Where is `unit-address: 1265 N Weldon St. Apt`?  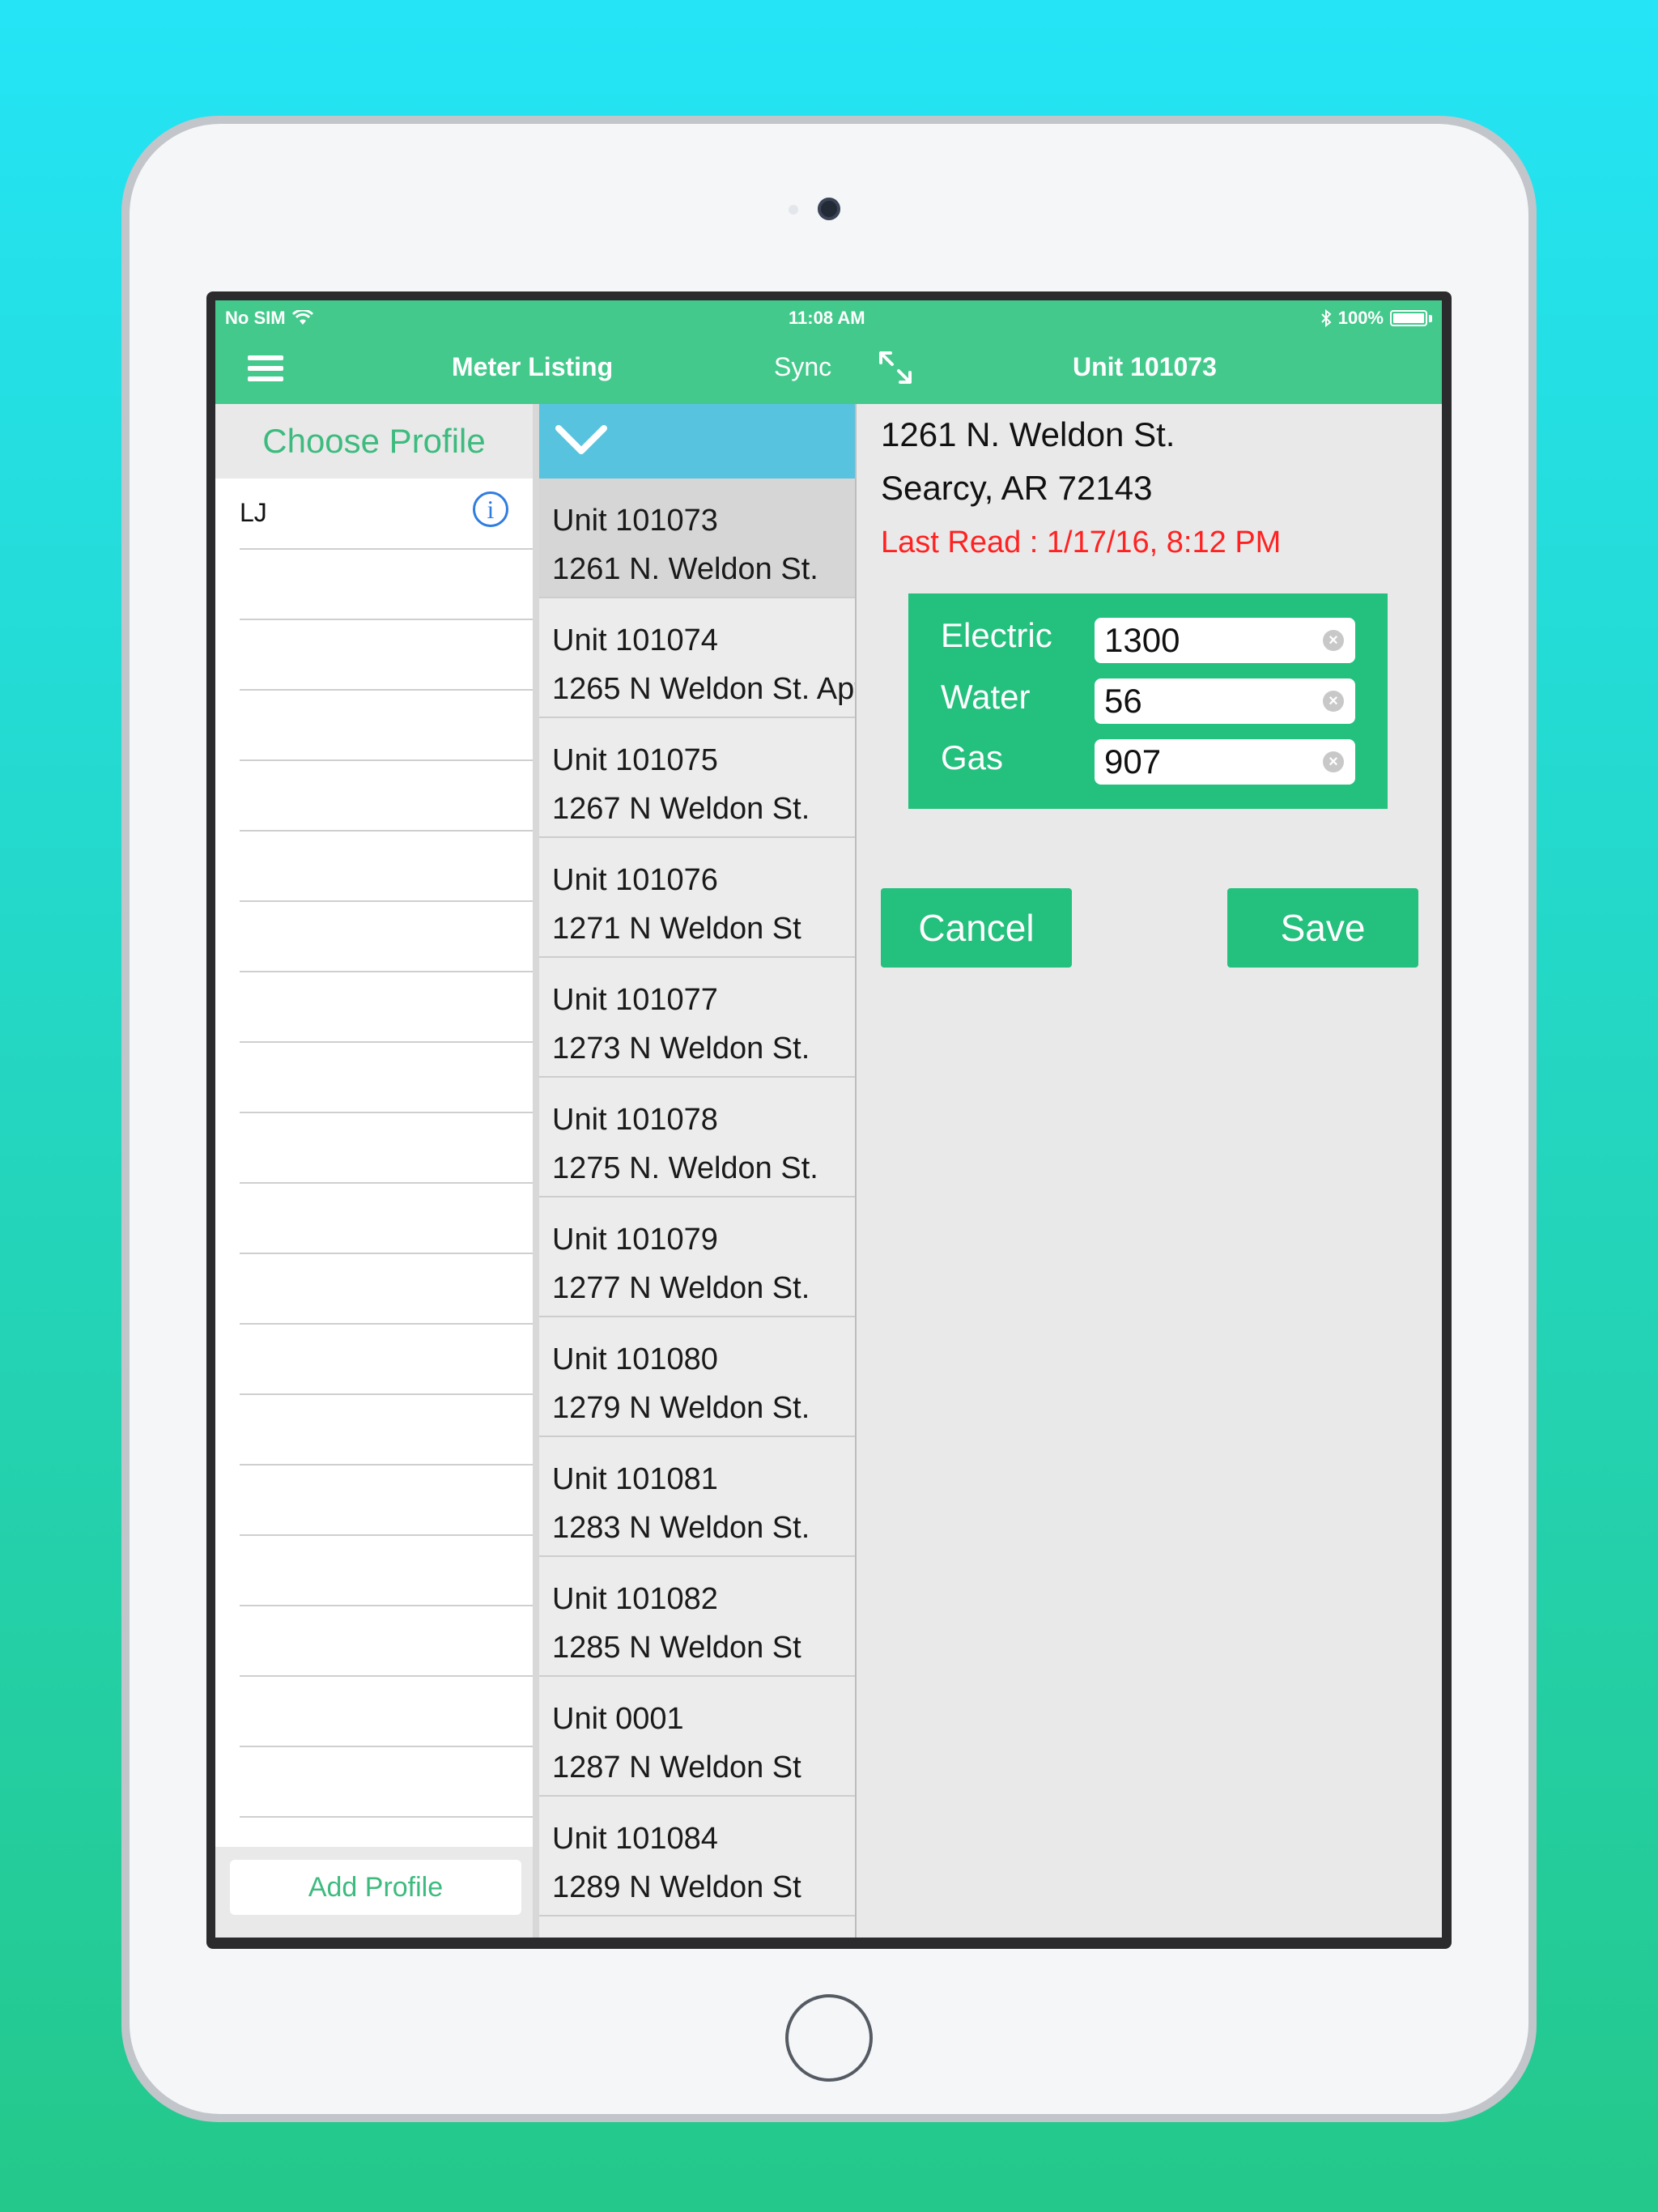
unit-address: 1265 N Weldon St. Apt is located at coordinates (703, 689).